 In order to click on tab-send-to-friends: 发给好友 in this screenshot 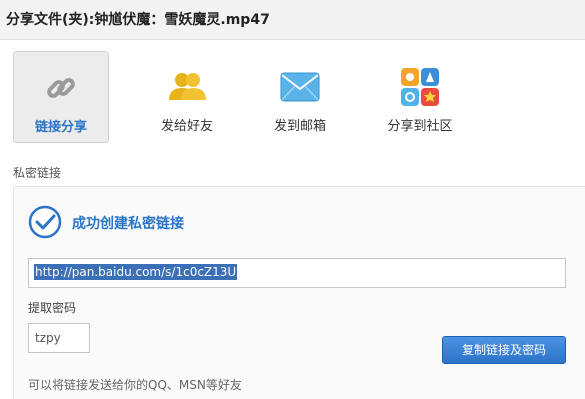, I will do `click(187, 97)`.